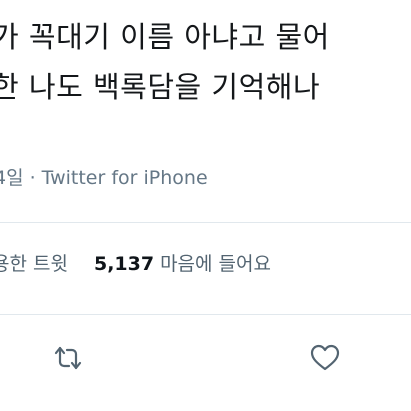 Image resolution: width=411 pixels, height=411 pixels. I want to click on retweet-icon, so click(68, 358).